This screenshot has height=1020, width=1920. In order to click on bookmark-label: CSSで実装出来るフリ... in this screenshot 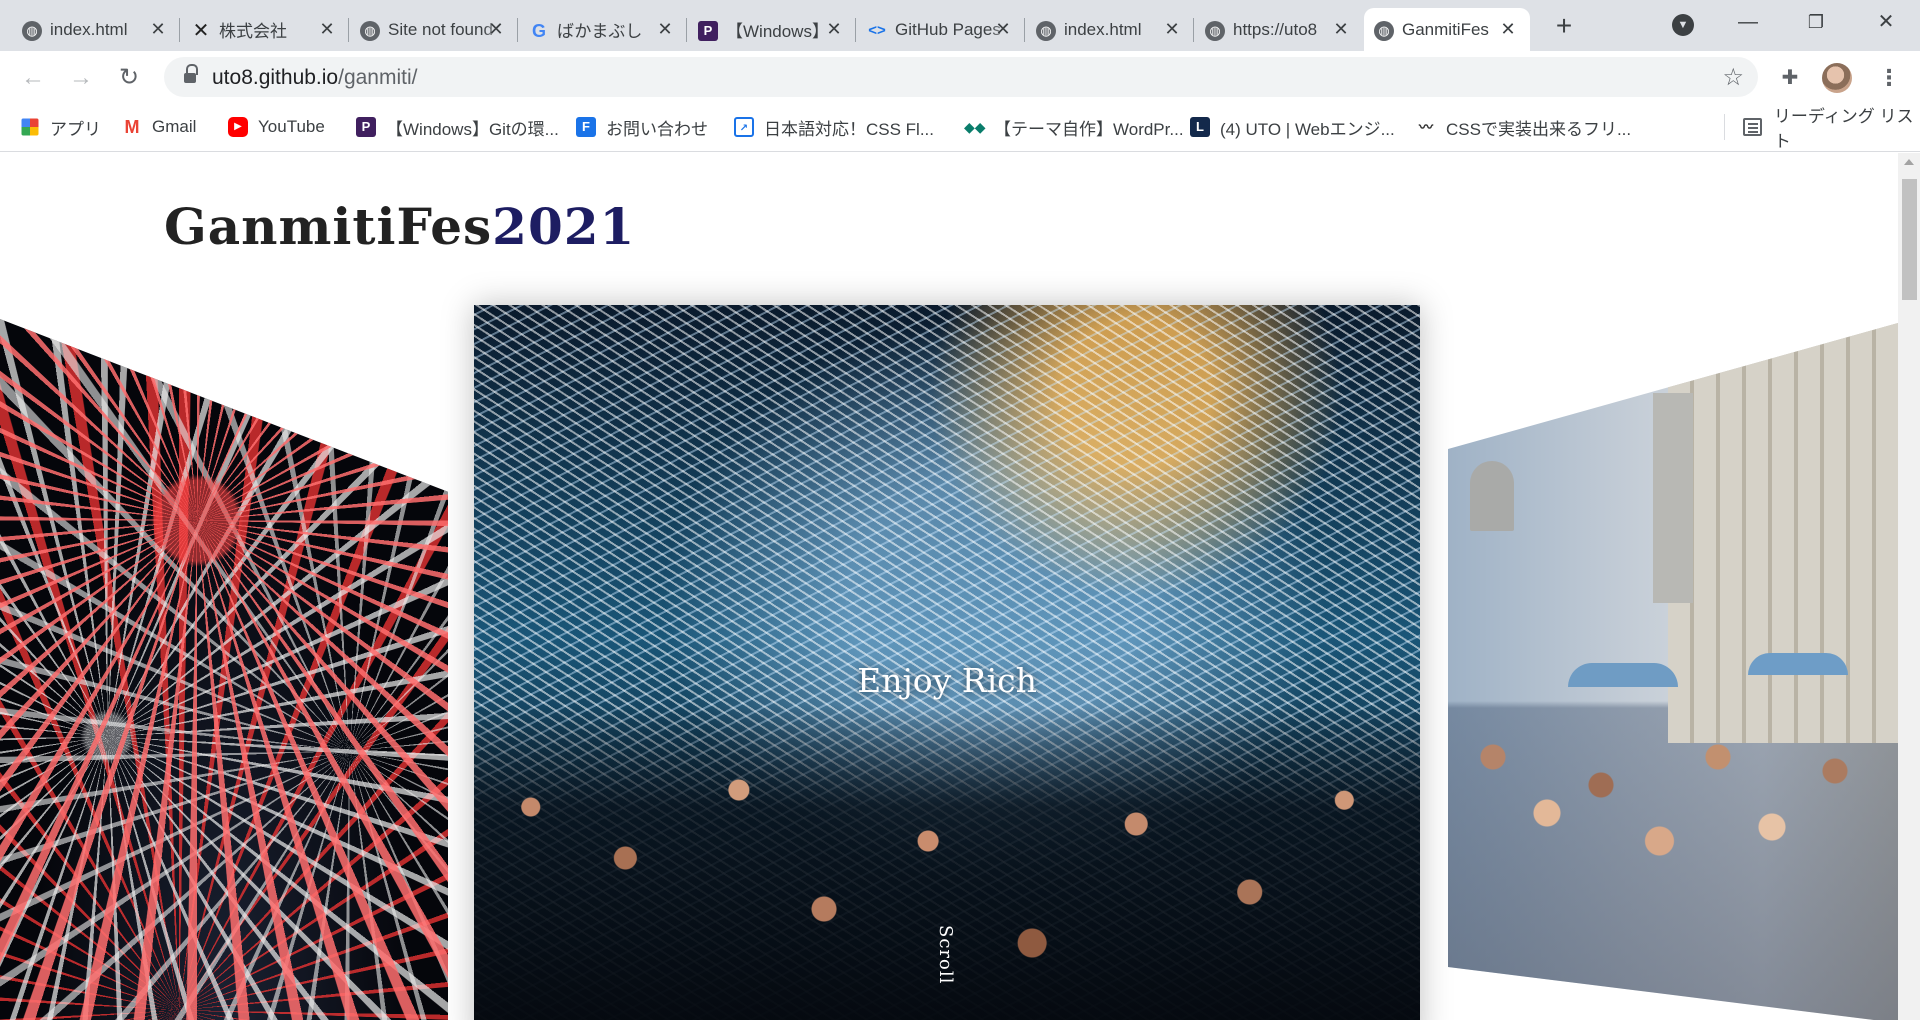, I will do `click(1539, 129)`.